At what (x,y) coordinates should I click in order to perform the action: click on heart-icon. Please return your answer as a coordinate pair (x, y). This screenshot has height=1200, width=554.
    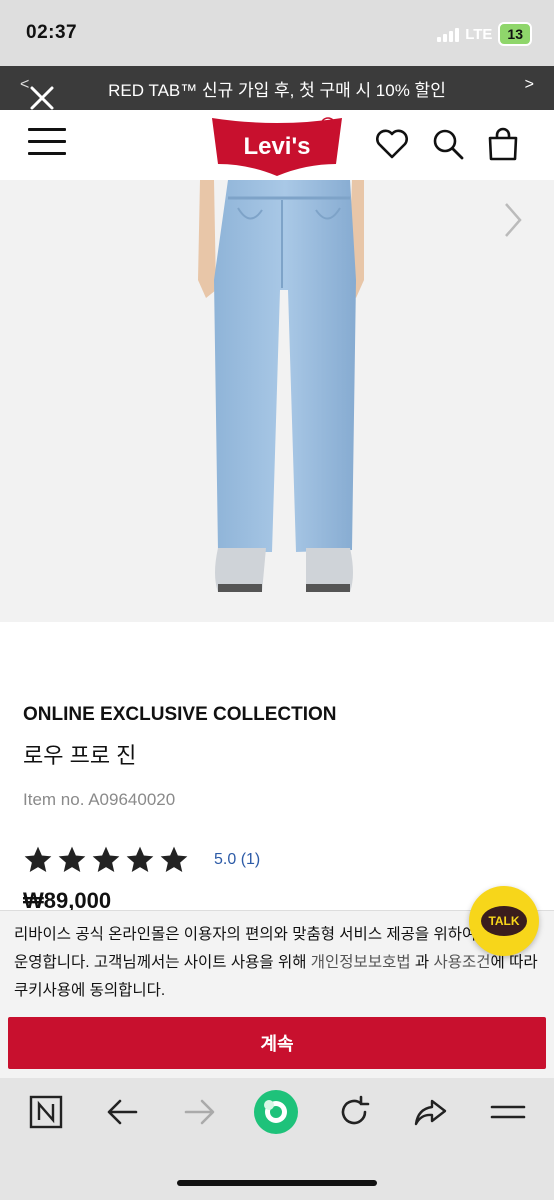
    Looking at the image, I should click on (392, 144).